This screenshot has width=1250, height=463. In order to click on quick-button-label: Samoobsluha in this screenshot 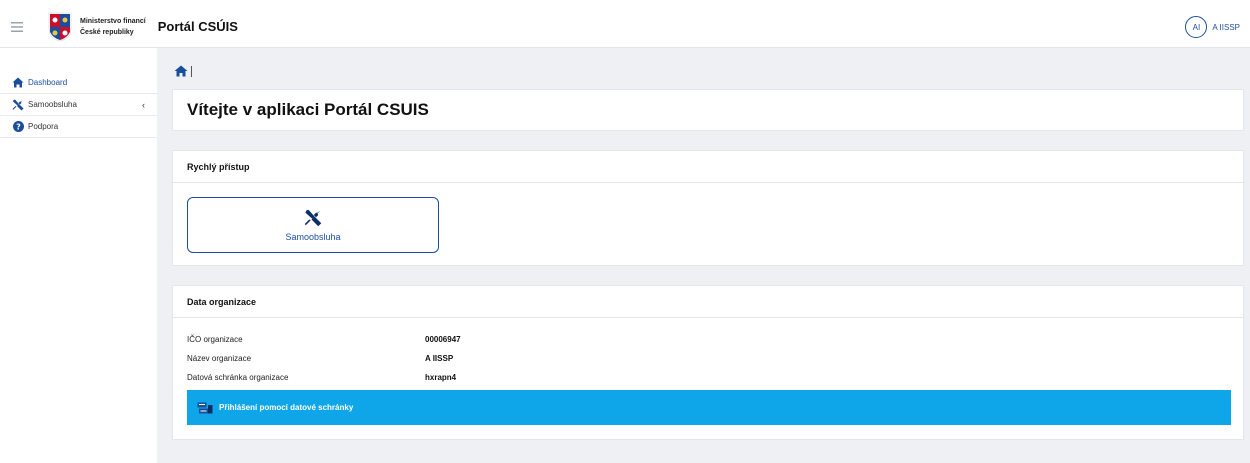, I will do `click(313, 236)`.